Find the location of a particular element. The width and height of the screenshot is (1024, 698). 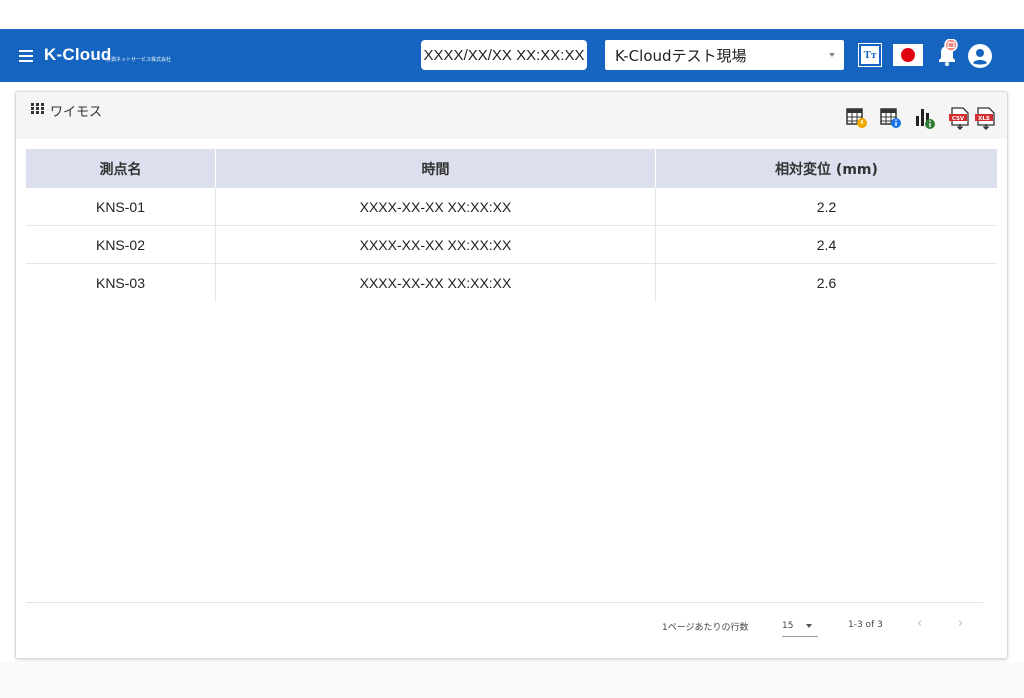

table-row: KNS-02 XXXX-XX-XX XX:XX:XX 2.4 is located at coordinates (511, 245).